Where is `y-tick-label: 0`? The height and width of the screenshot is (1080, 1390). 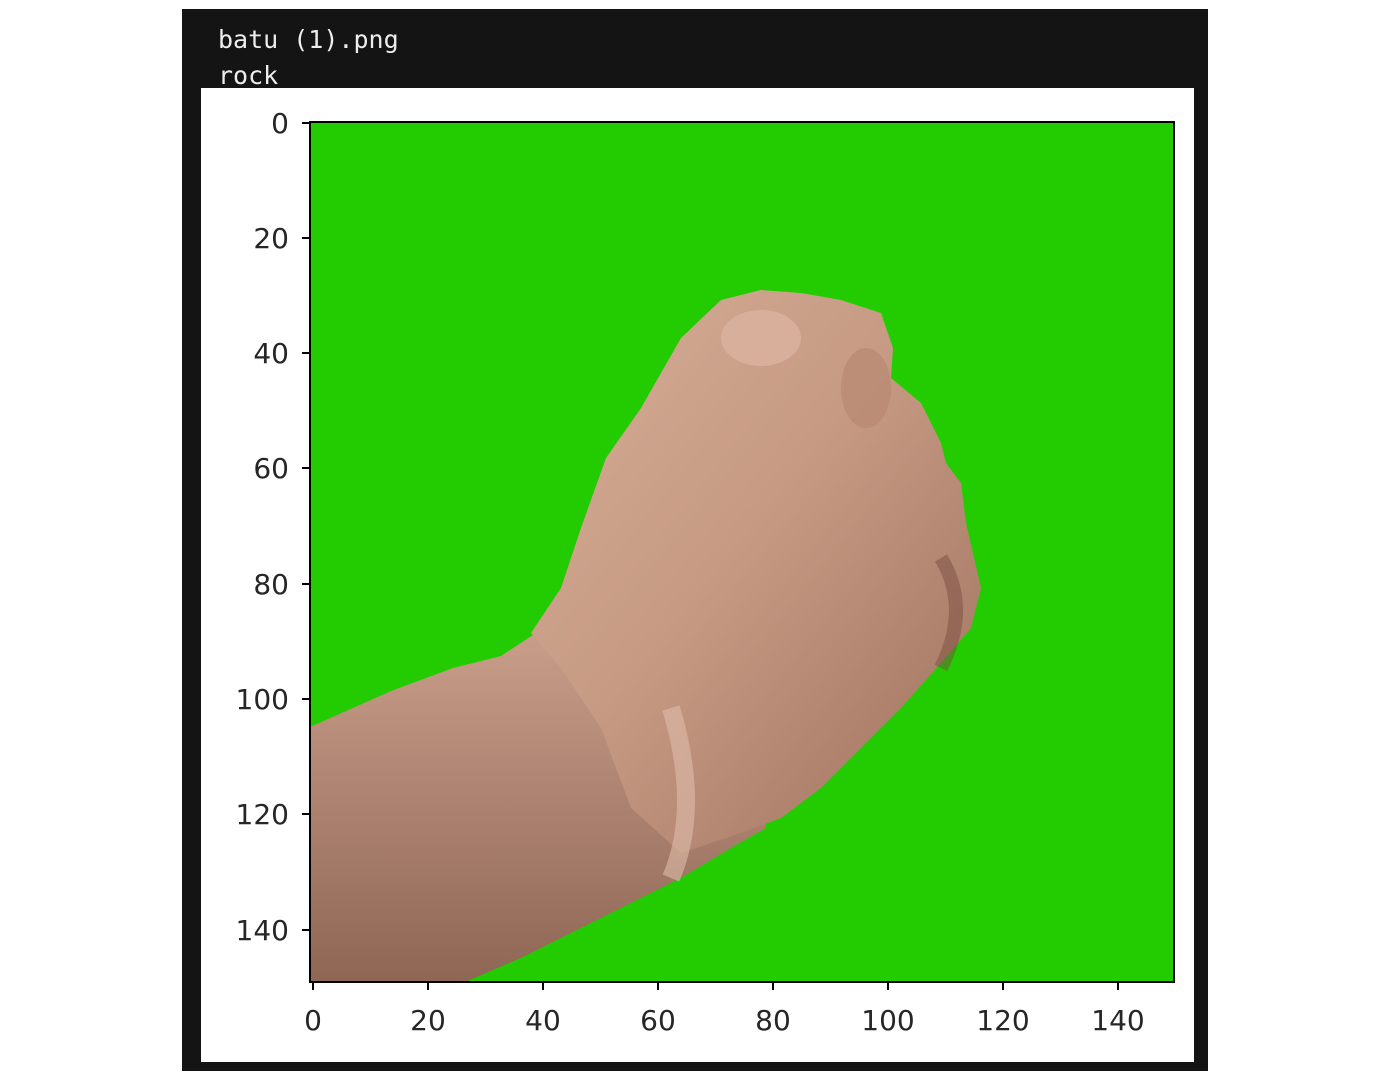 y-tick-label: 0 is located at coordinates (280, 123).